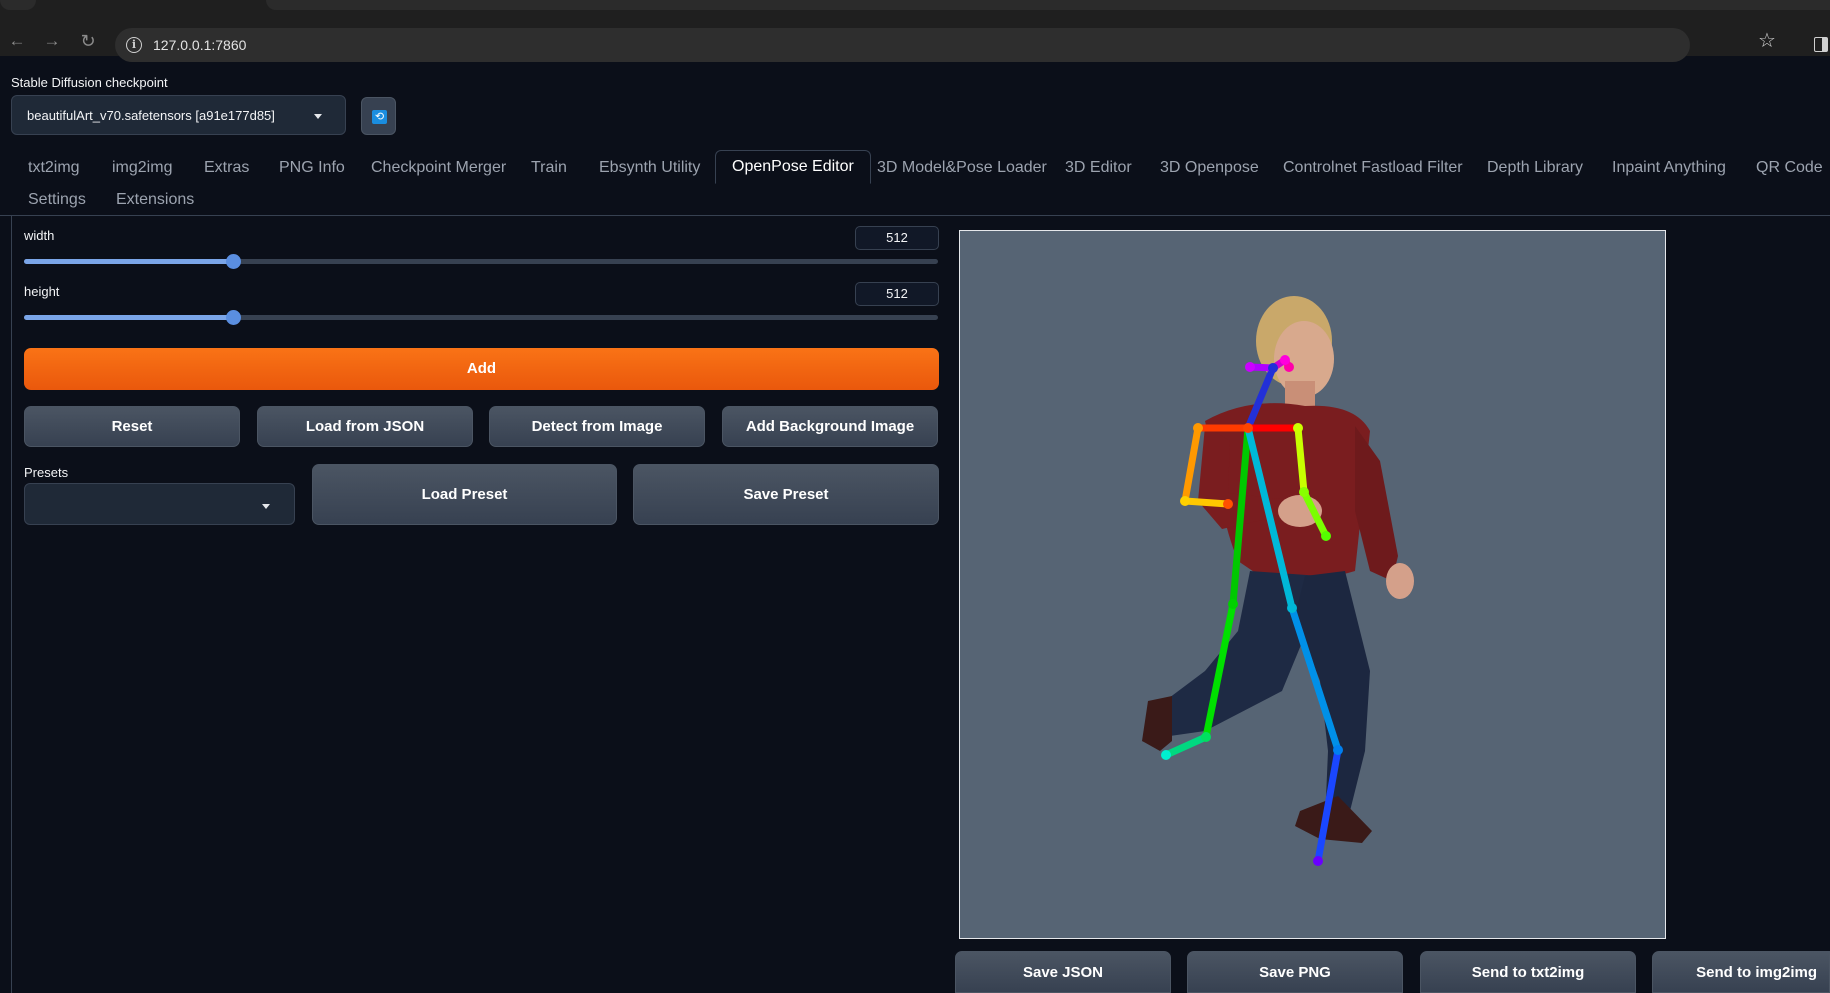 This screenshot has height=993, width=1830. Describe the element at coordinates (897, 238) in the screenshot. I see `width-number-input: 512` at that location.